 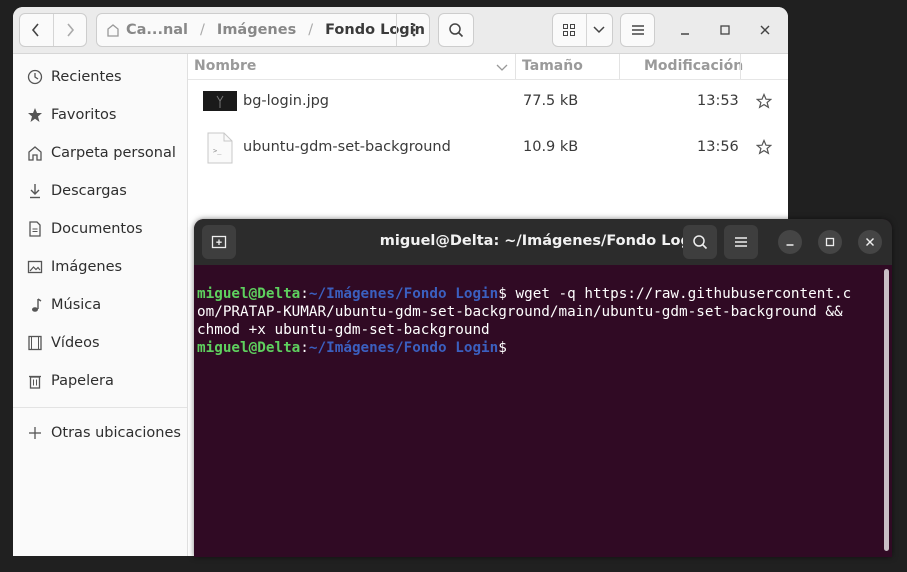 I want to click on sidebar-item-otras-ubicaciones: Otras ubicaciones, so click(x=100, y=433).